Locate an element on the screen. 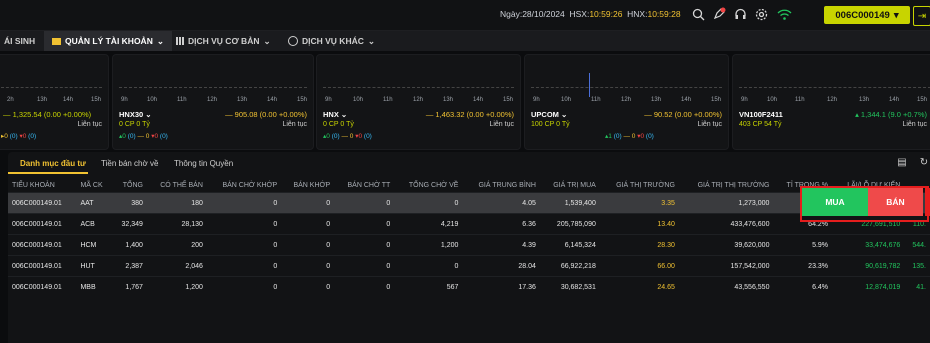 The image size is (930, 343). cell-market-value: 43,556,550 is located at coordinates (726, 286).